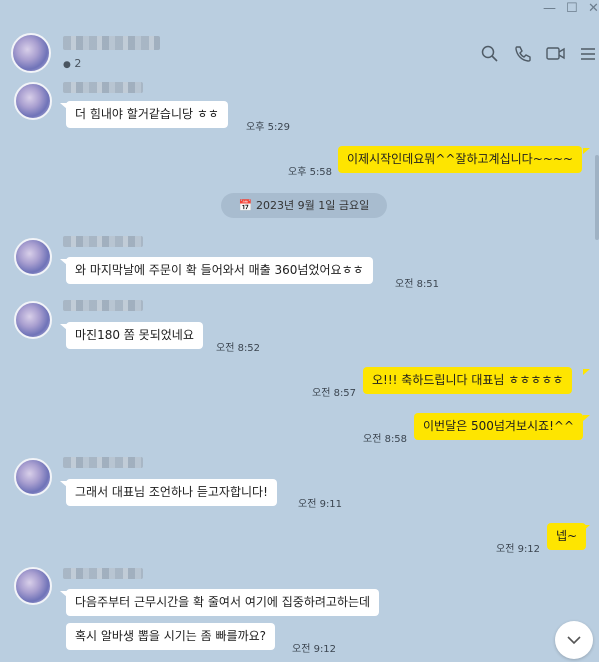  I want to click on message-time: 오후 5:29, so click(268, 127).